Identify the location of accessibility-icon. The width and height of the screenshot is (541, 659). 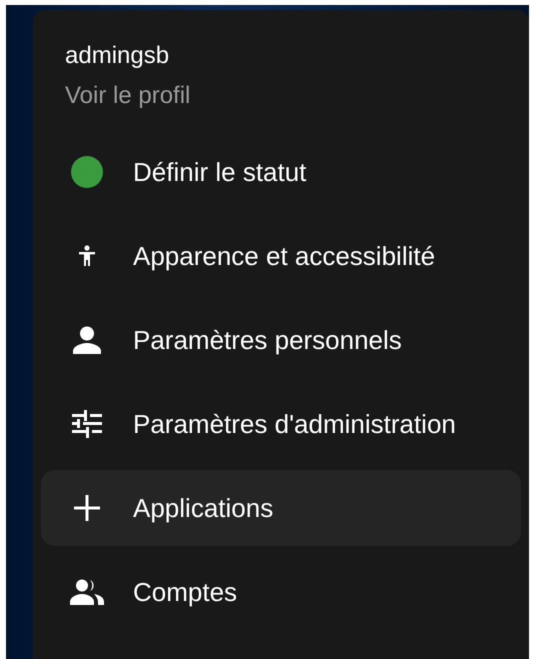
(87, 256).